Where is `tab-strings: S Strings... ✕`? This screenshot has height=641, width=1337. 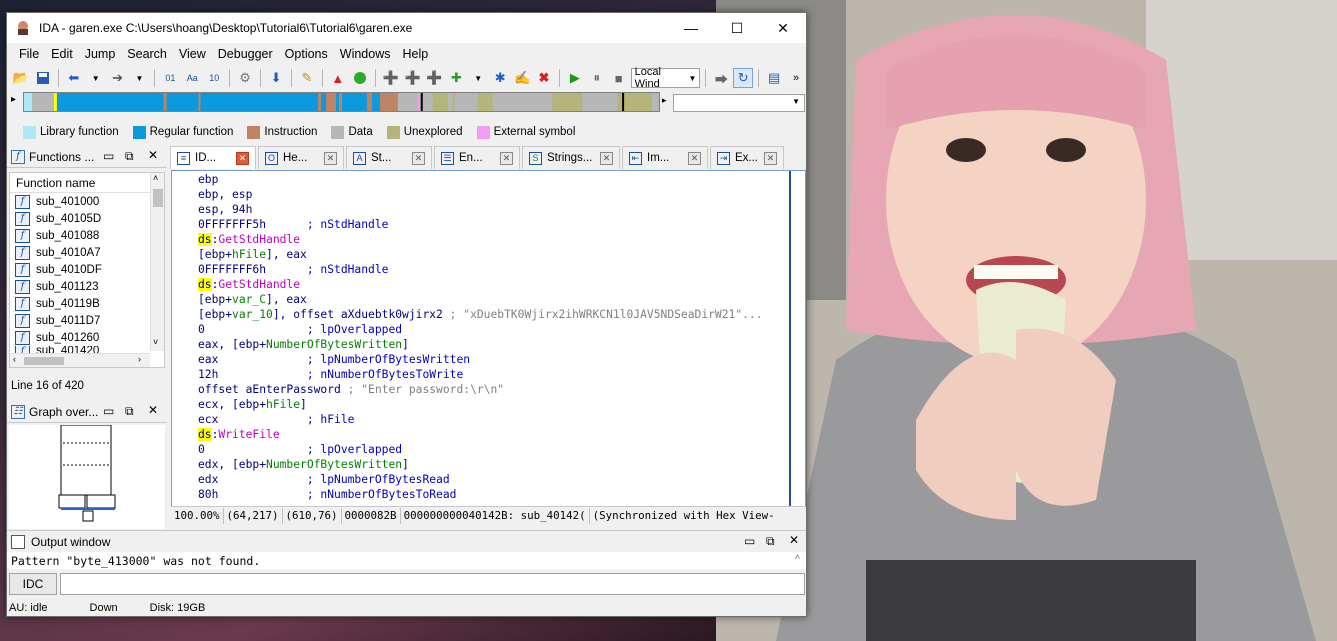 tab-strings: S Strings... ✕ is located at coordinates (571, 157).